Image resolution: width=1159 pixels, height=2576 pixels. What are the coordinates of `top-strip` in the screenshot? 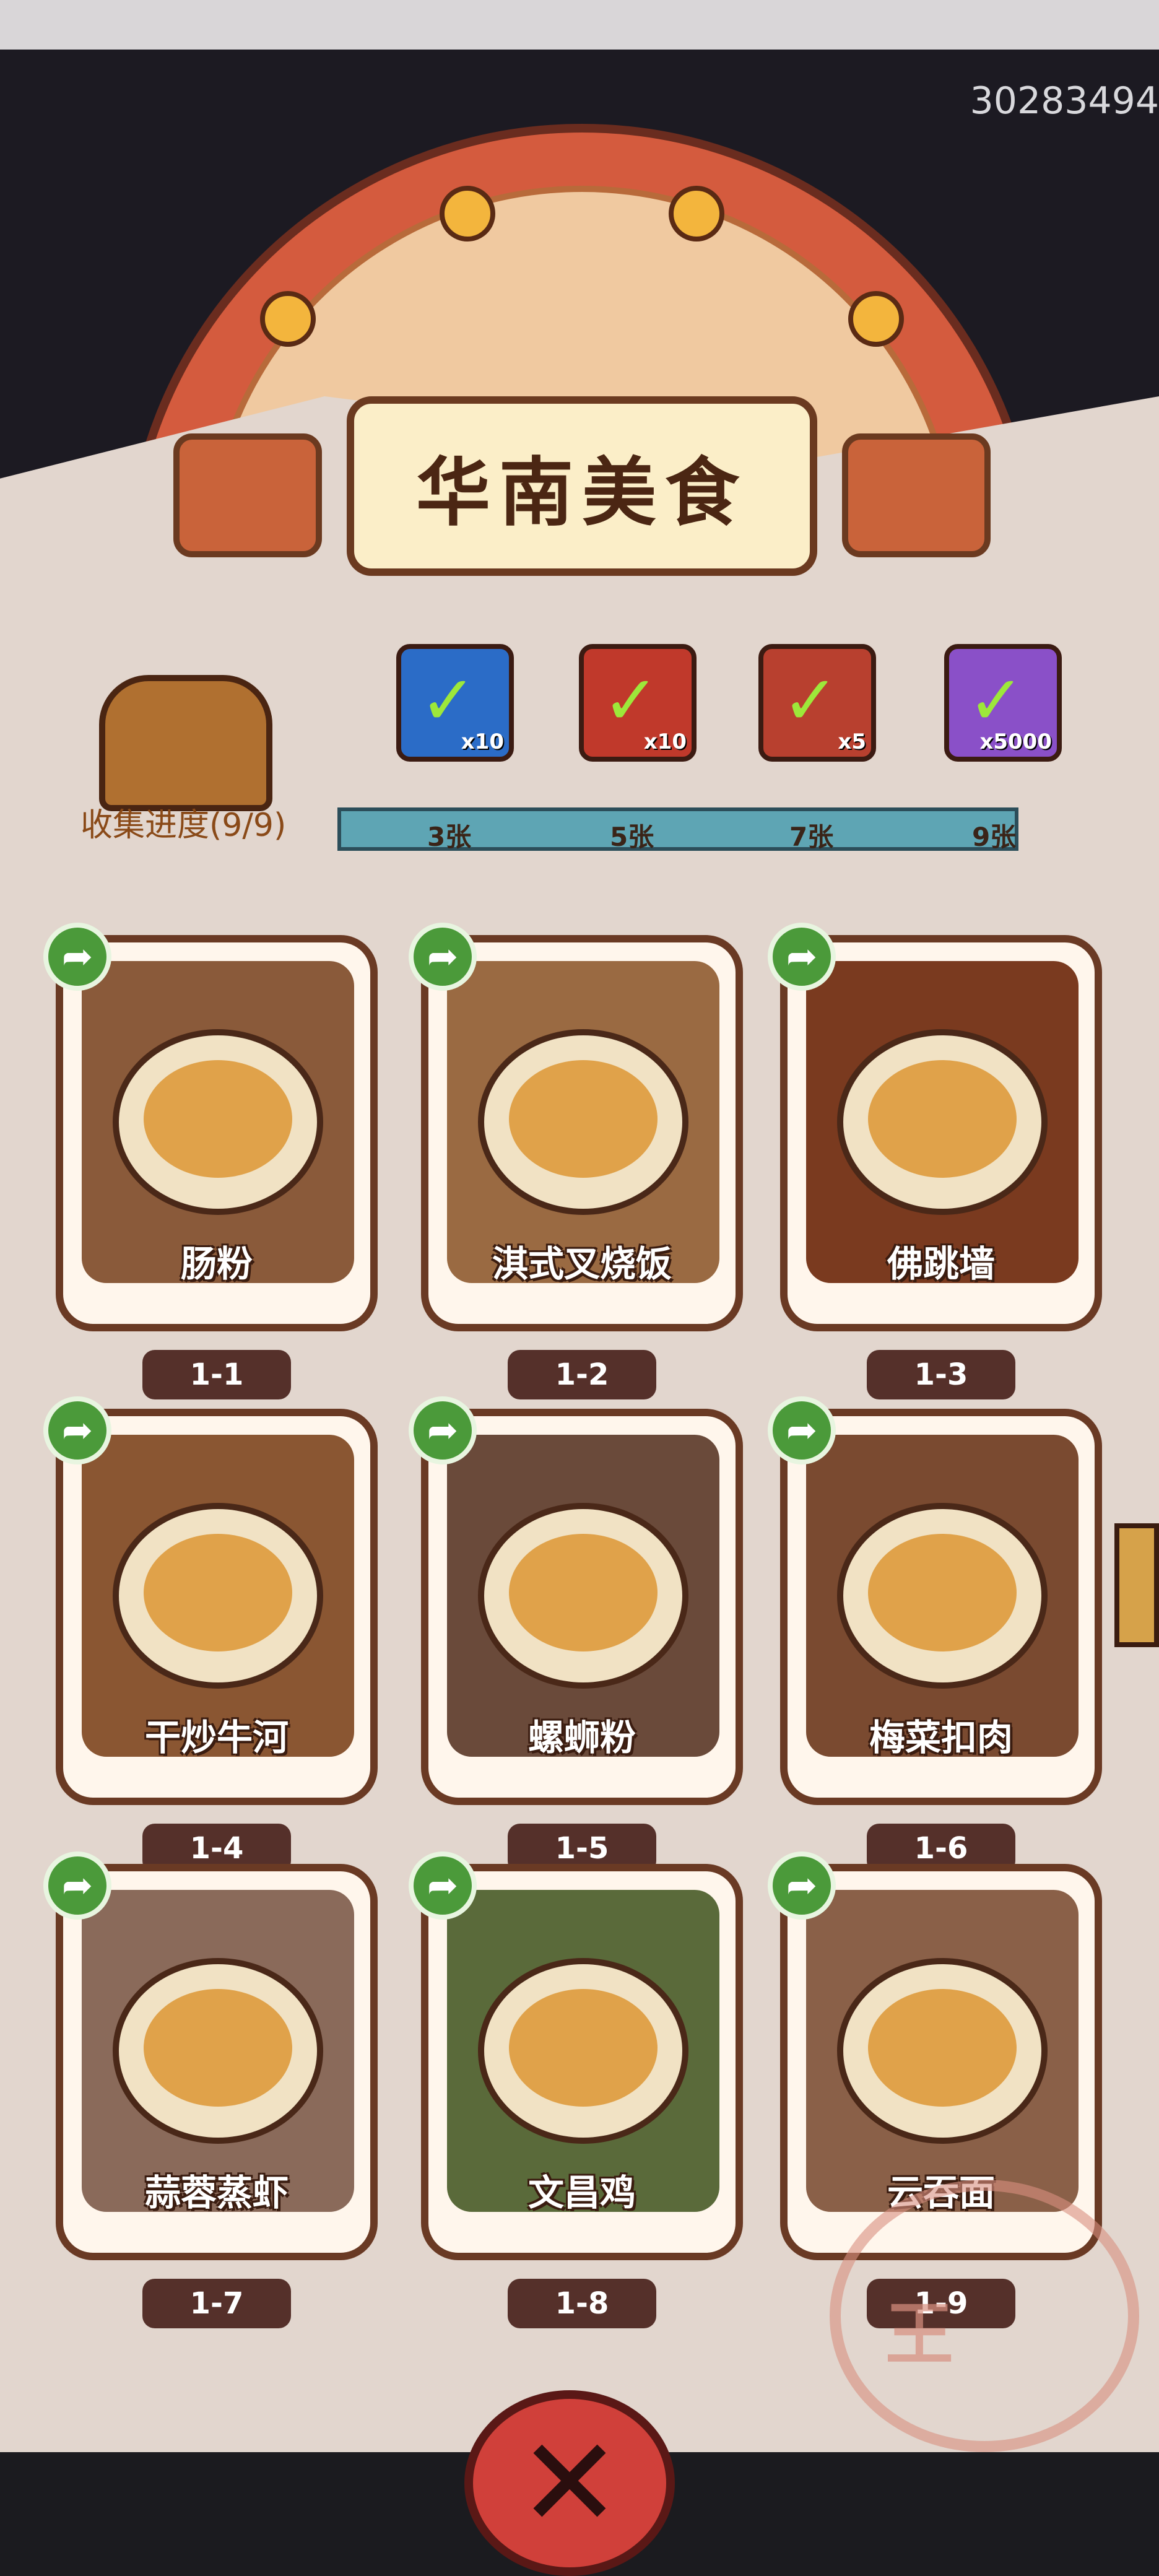 It's located at (579, 25).